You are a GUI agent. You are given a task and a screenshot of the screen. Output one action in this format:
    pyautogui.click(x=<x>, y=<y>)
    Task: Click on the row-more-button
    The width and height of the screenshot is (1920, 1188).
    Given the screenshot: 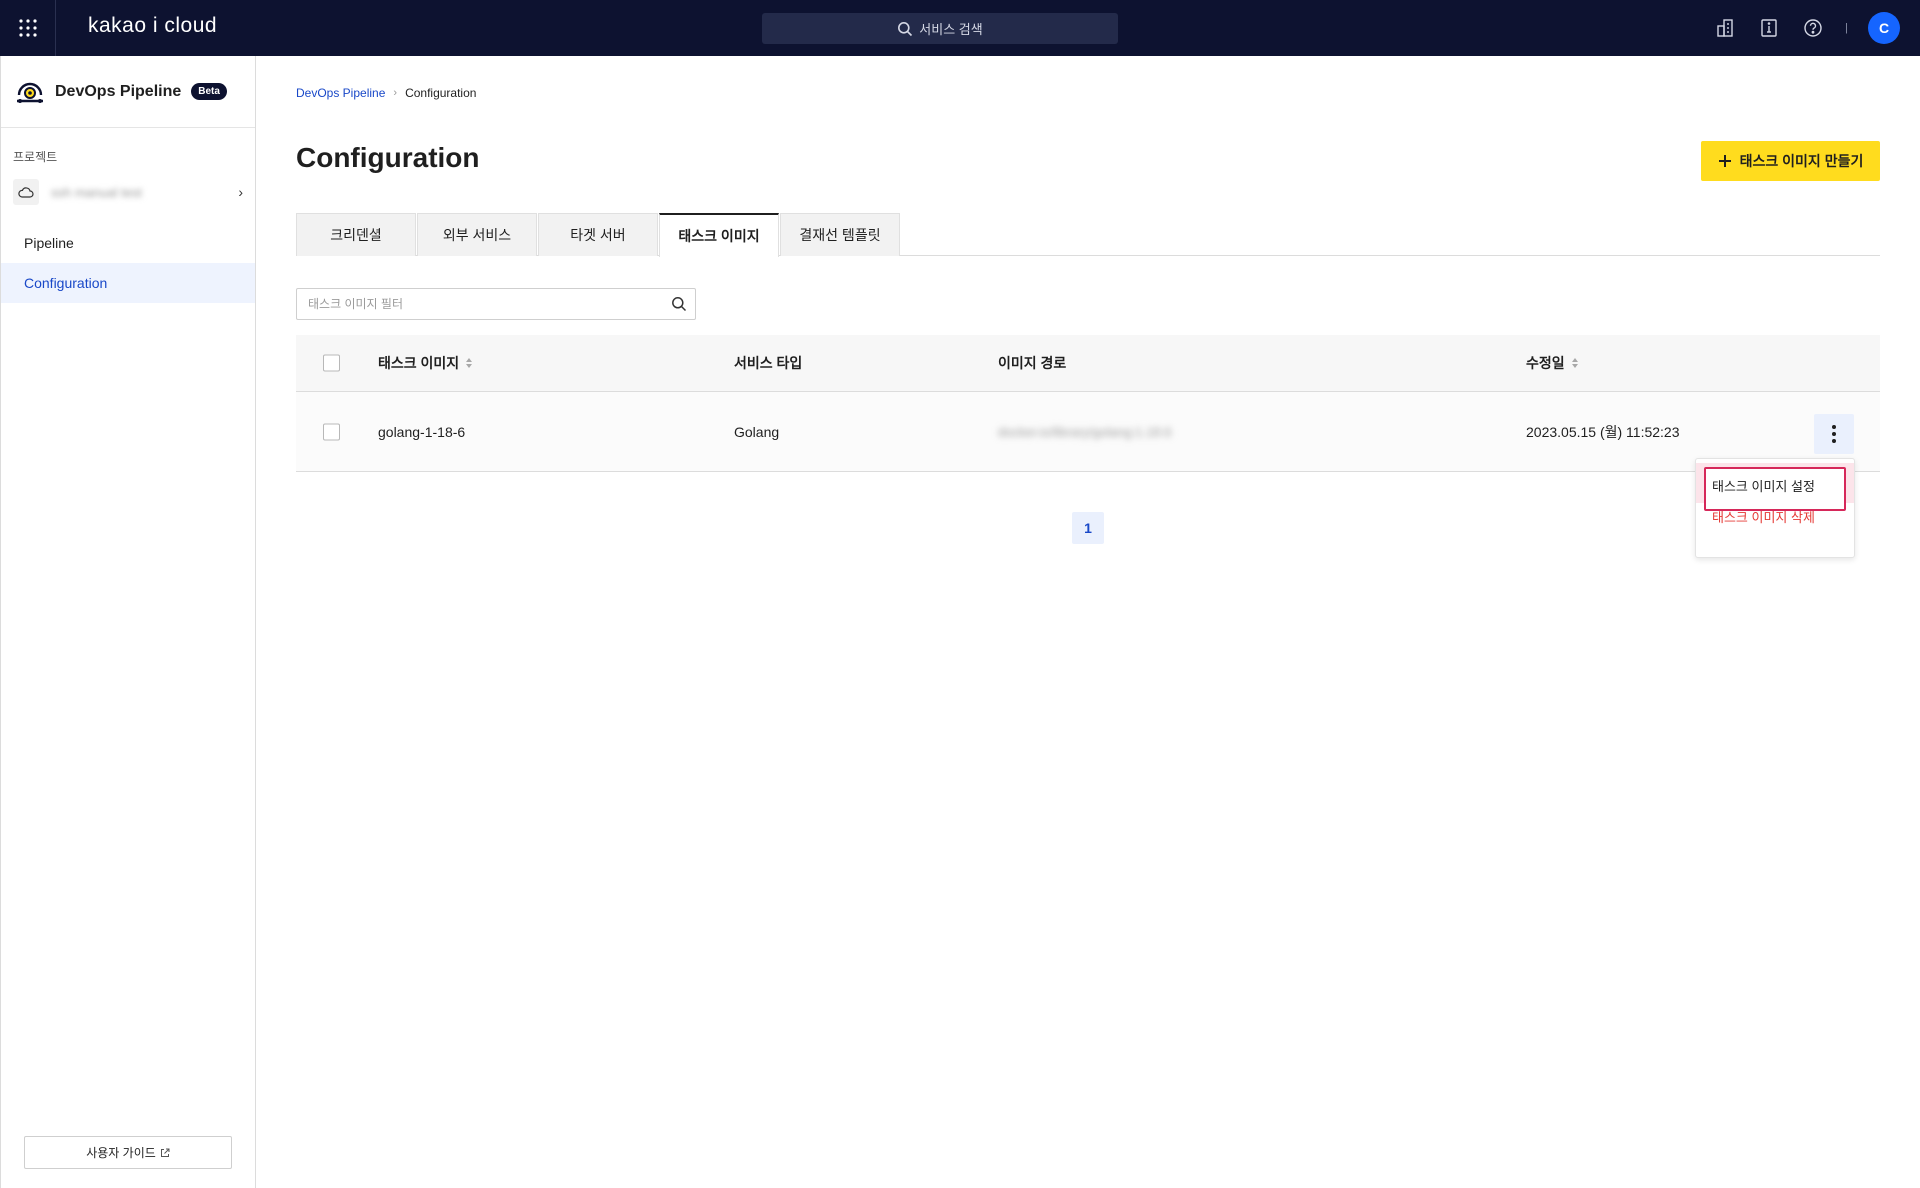 What is the action you would take?
    pyautogui.click(x=1834, y=434)
    